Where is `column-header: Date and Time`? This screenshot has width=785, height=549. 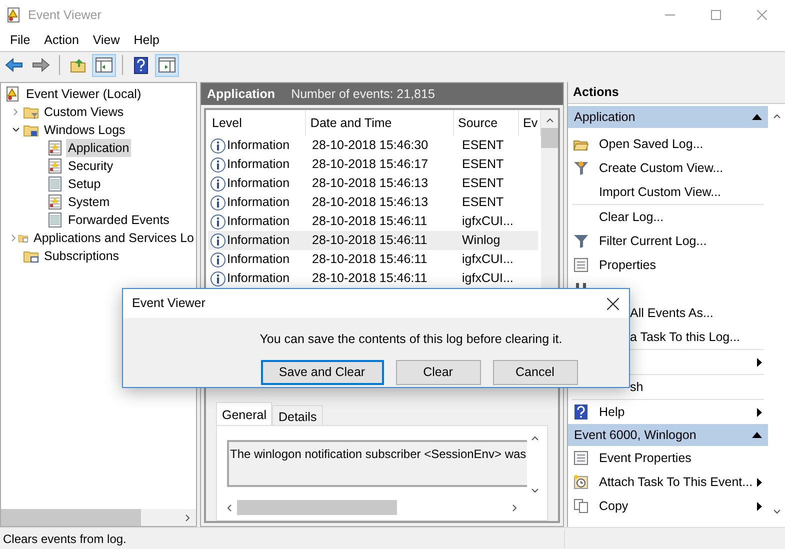
column-header: Date and Time is located at coordinates (380, 123).